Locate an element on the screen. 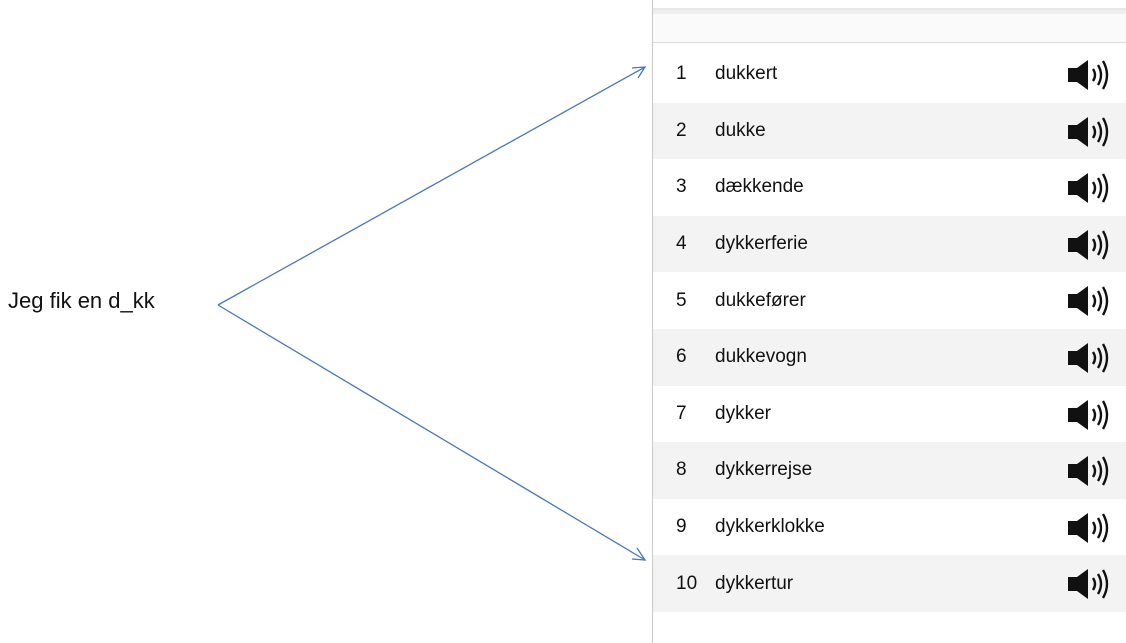 Image resolution: width=1126 pixels, height=643 pixels. suggestion-number: 1 is located at coordinates (681, 74).